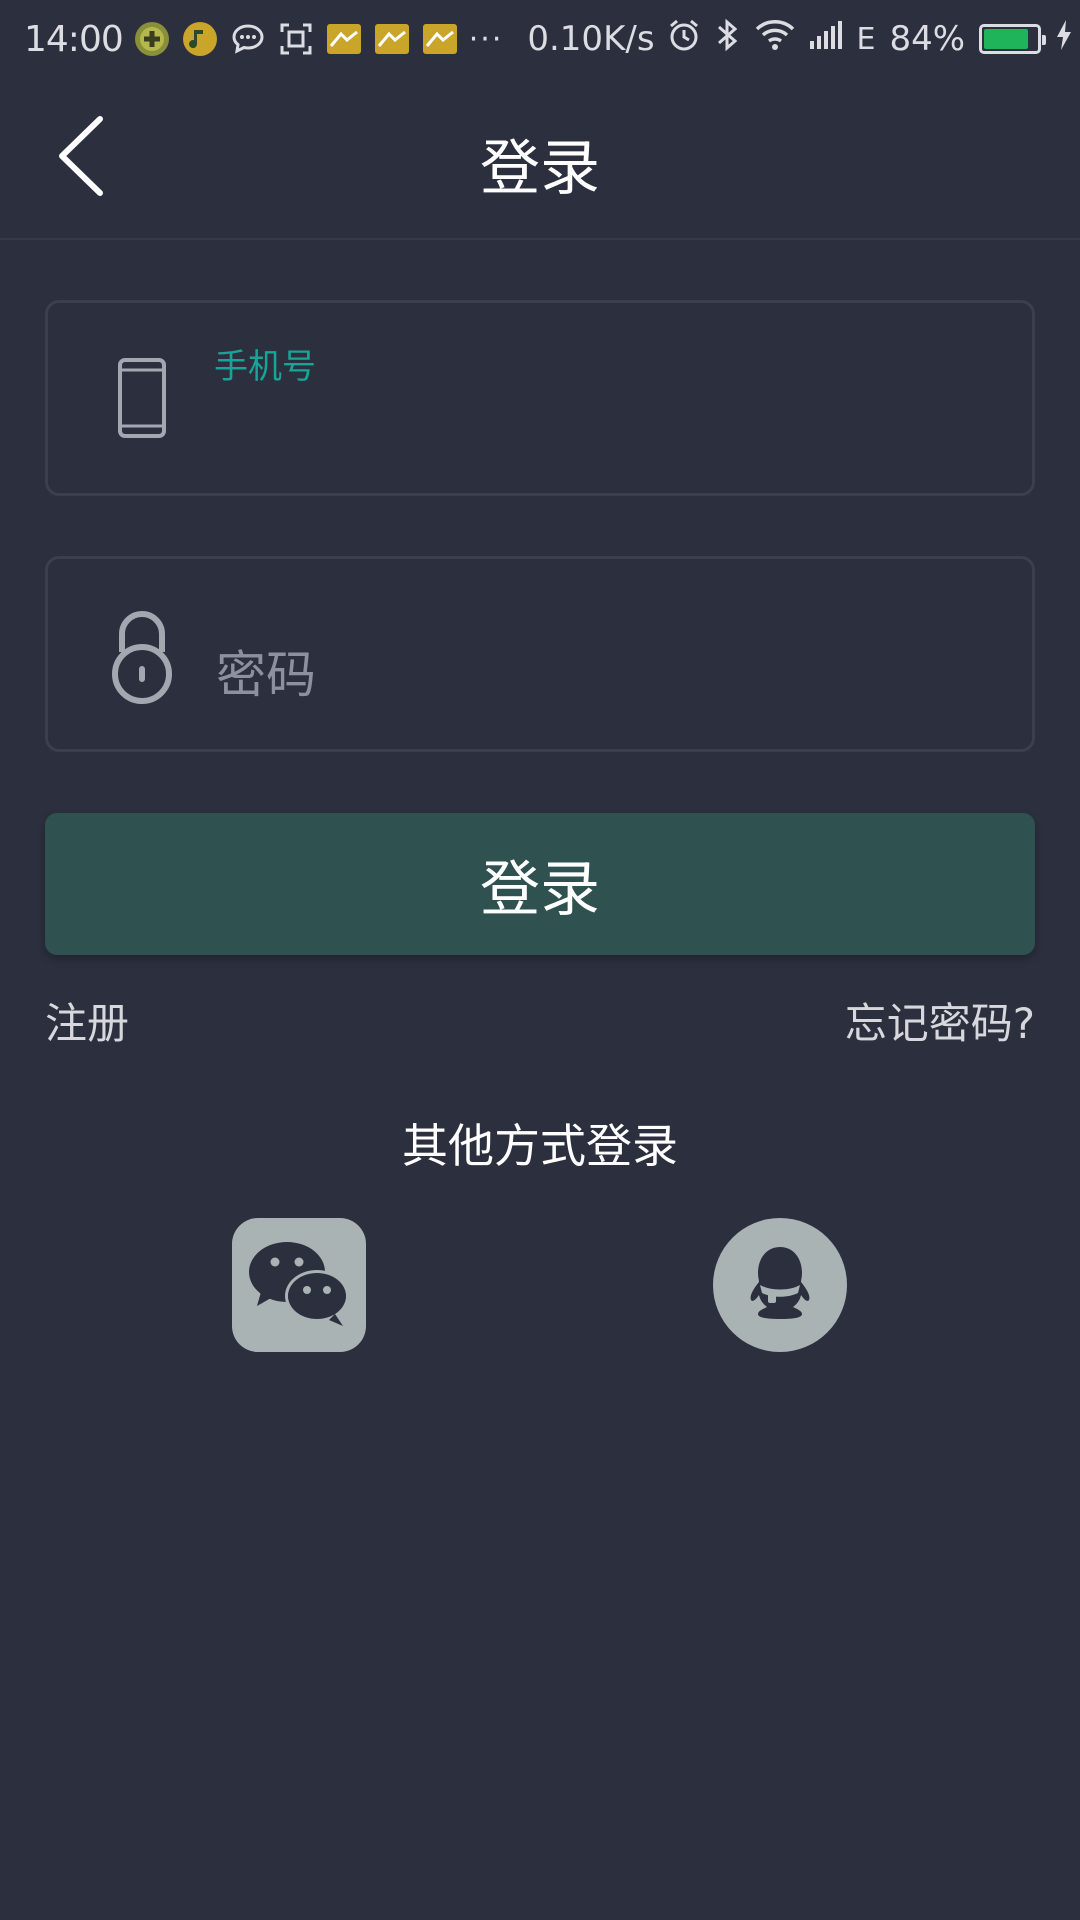 This screenshot has height=1920, width=1080. I want to click on network-type: E, so click(866, 39).